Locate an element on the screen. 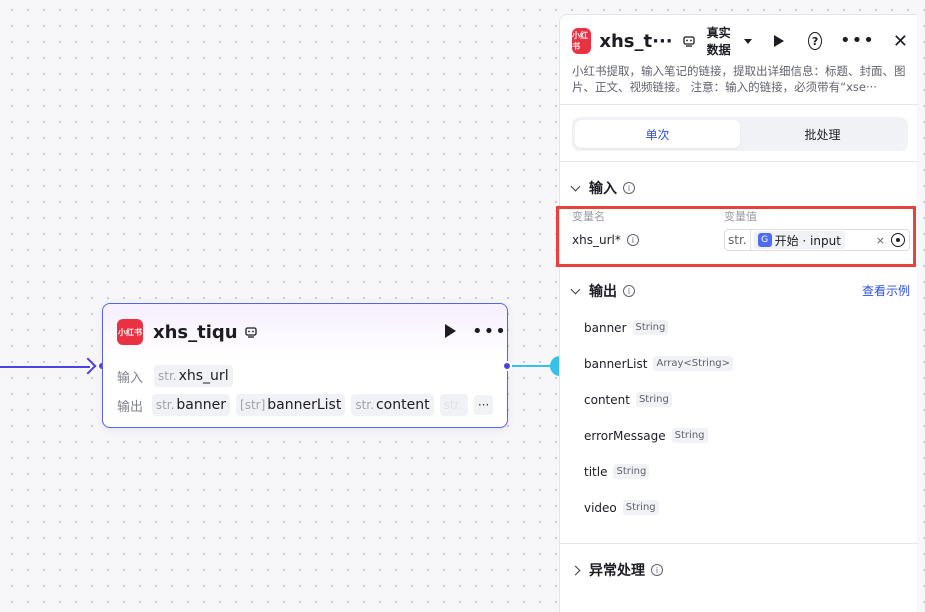  output-item: title String is located at coordinates (617, 471).